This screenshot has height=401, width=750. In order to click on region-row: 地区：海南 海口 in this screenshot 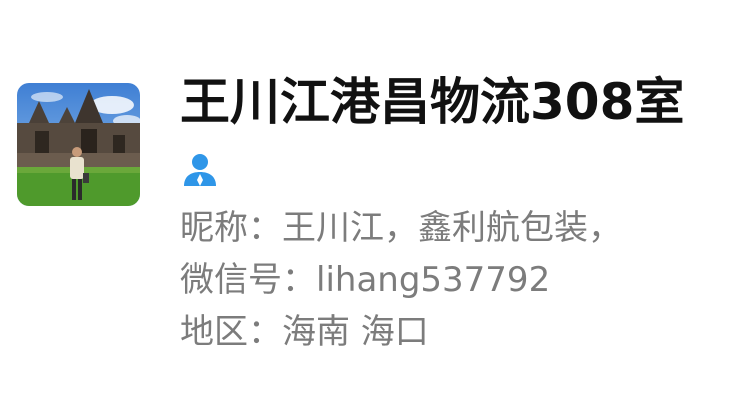, I will do `click(304, 332)`.